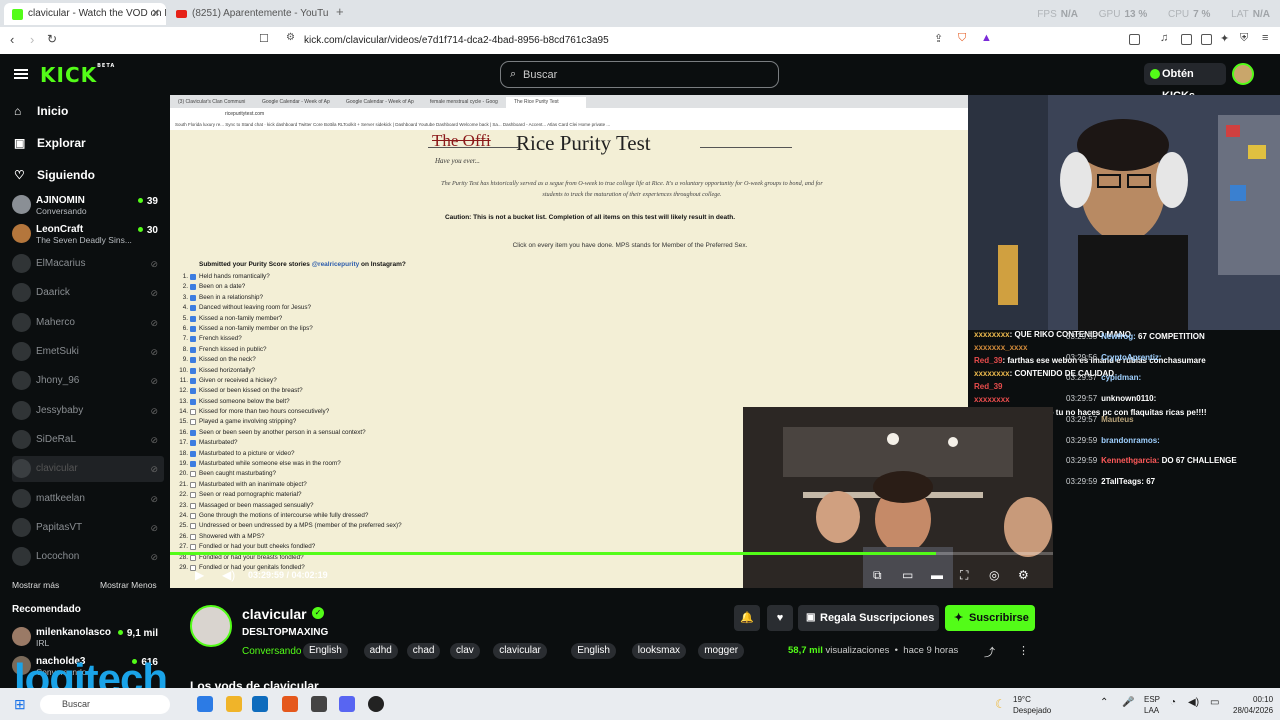  I want to click on chat-user: 2TallTeags:, so click(1122, 481).